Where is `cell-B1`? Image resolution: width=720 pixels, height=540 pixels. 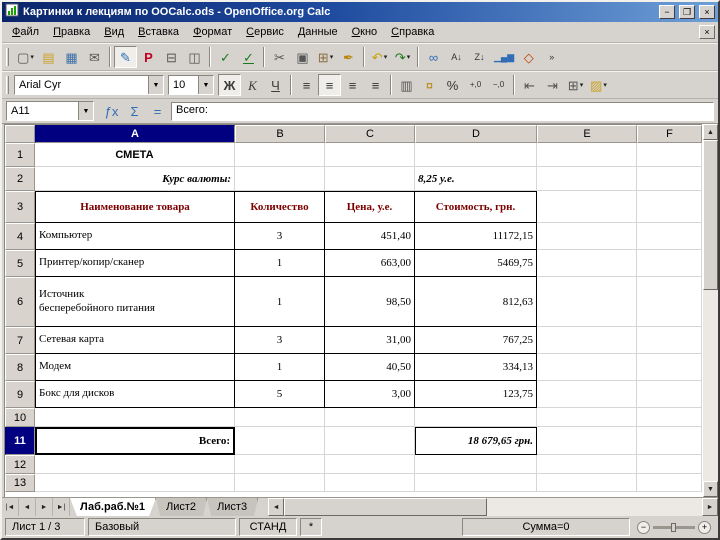 cell-B1 is located at coordinates (280, 155).